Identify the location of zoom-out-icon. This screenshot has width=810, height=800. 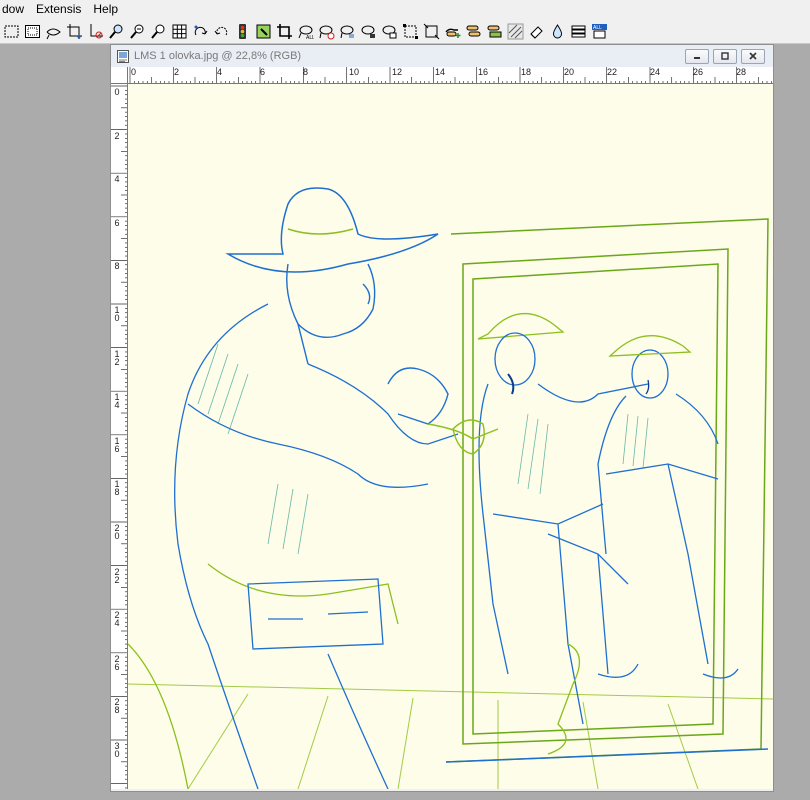
(137, 31).